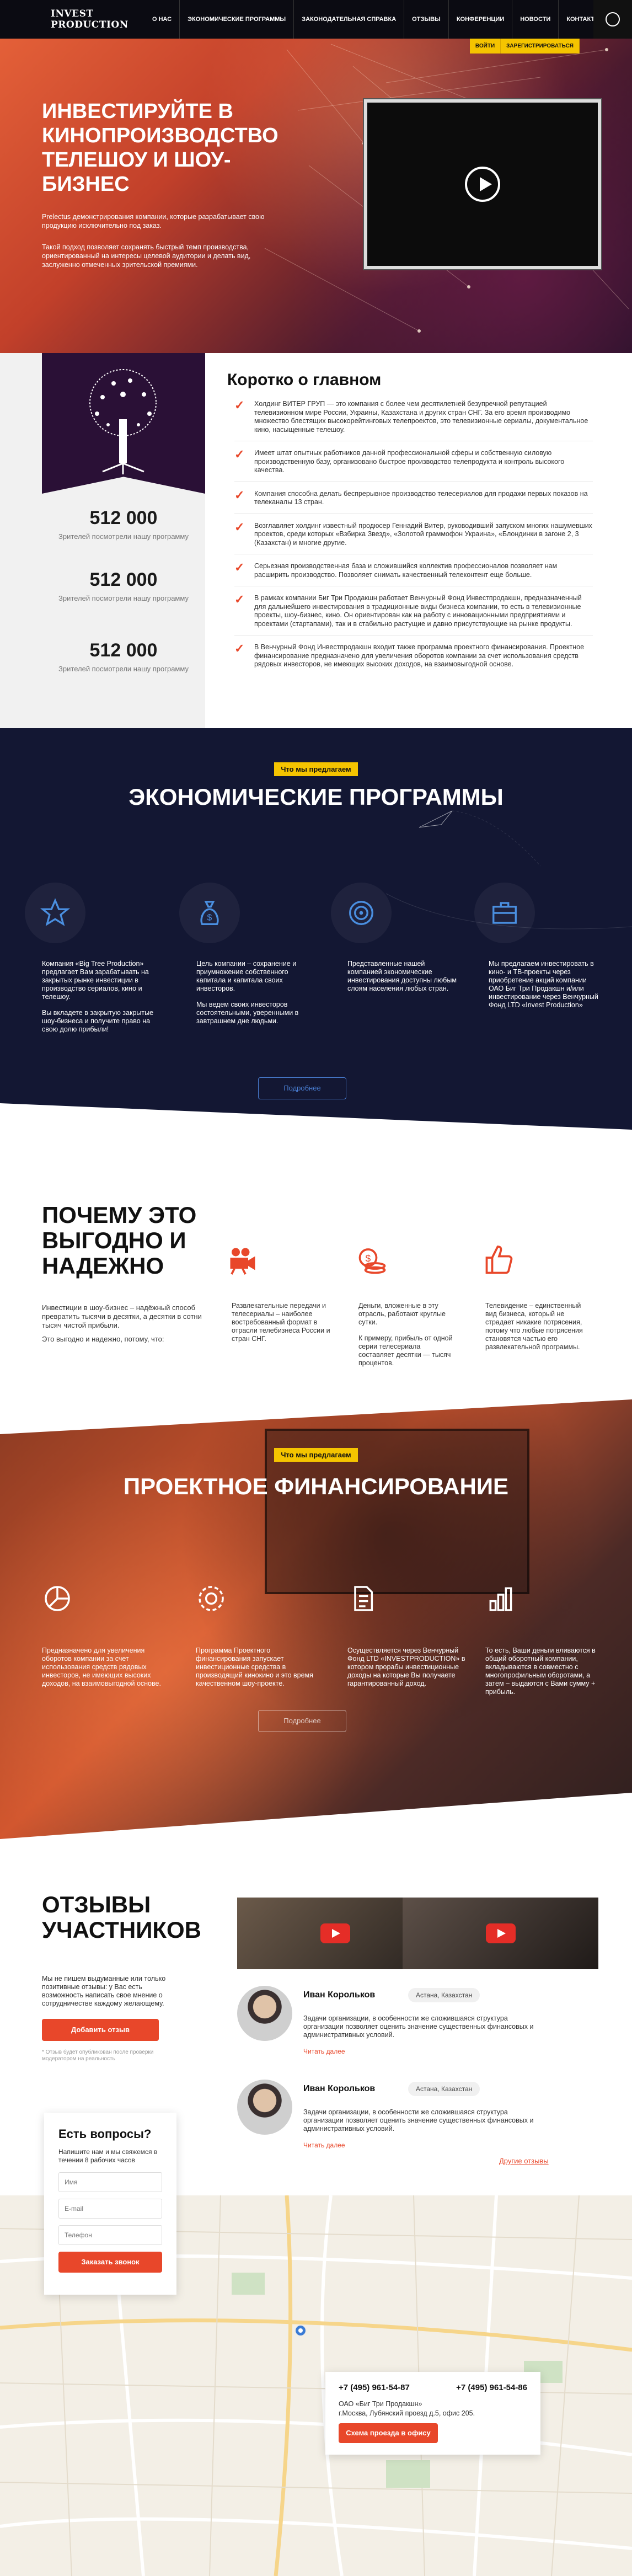 This screenshot has height=2576, width=632. I want to click on email-field, so click(110, 2209).